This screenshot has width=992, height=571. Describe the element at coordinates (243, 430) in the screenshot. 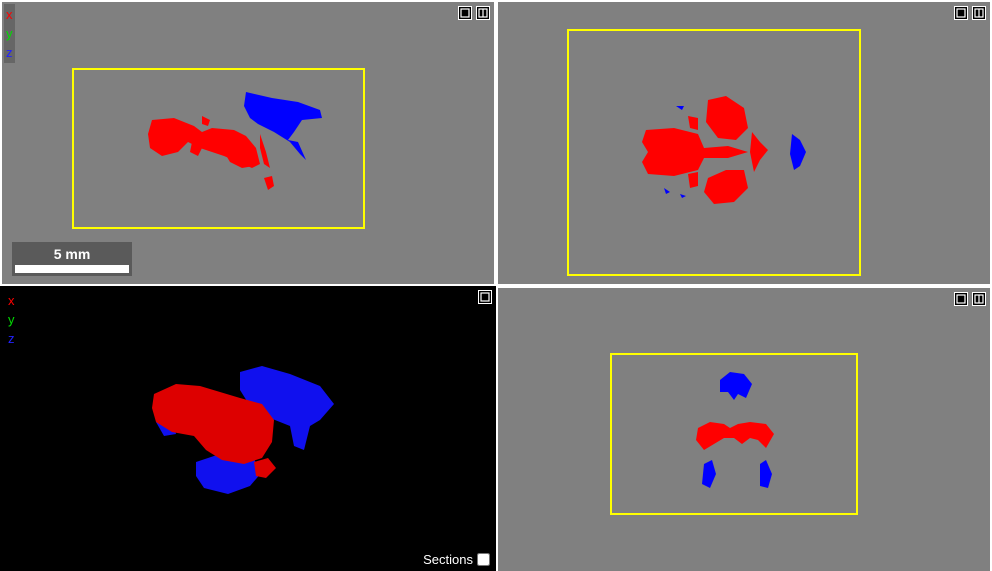

I see `3d-rendering` at that location.